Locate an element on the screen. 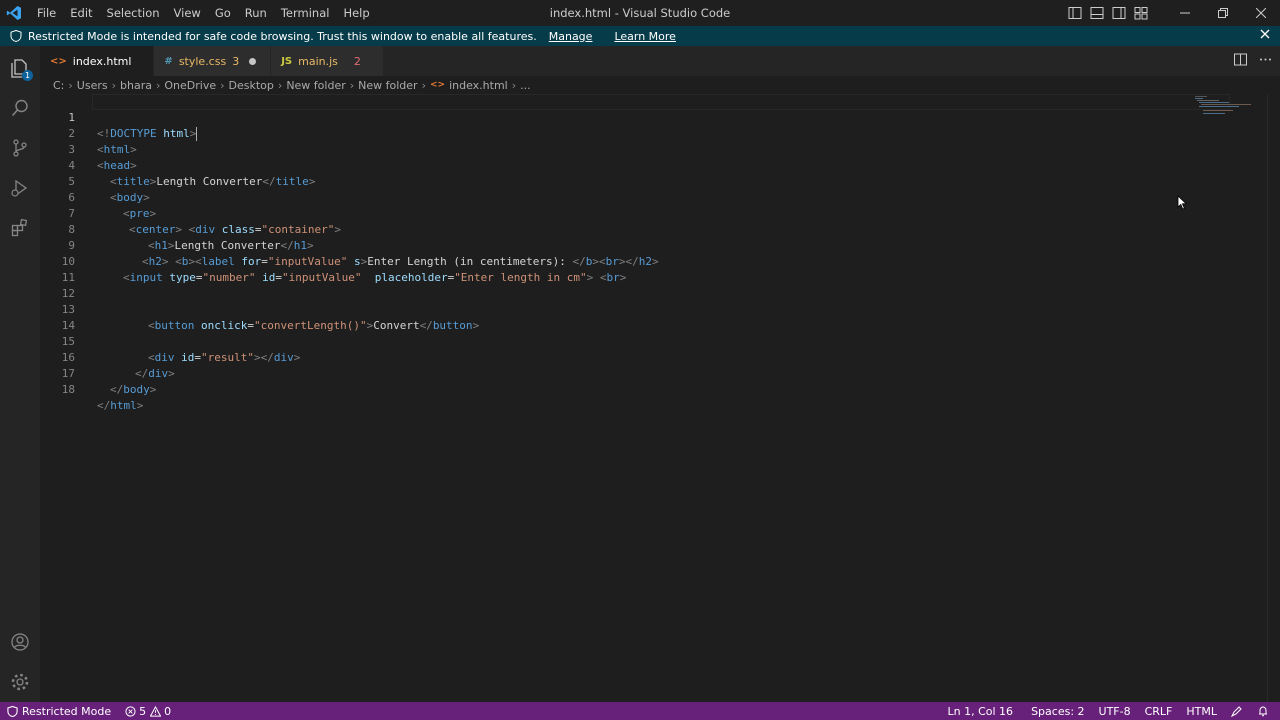  more-actions-icon is located at coordinates (1265, 61).